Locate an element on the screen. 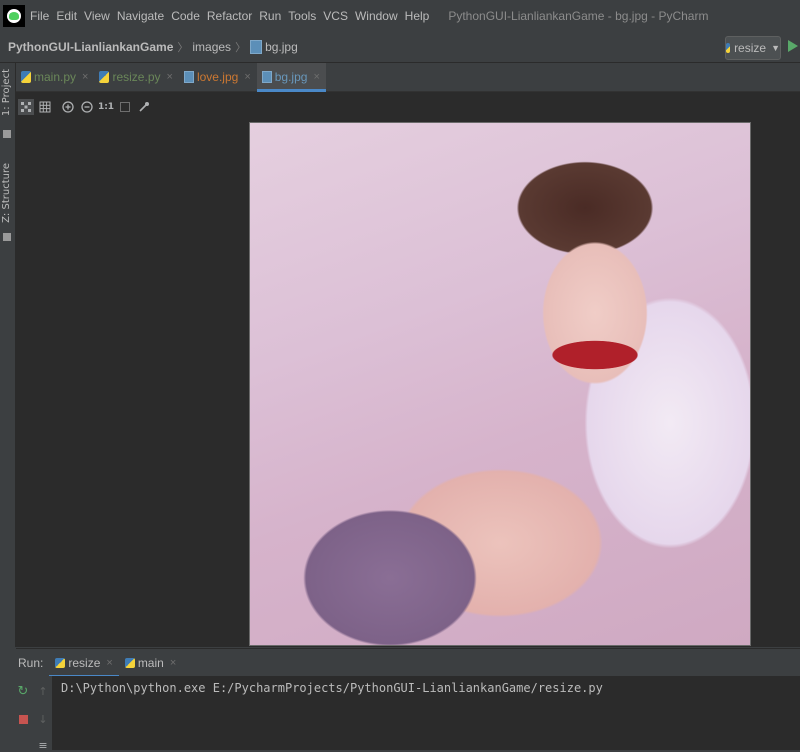 The width and height of the screenshot is (800, 752). run-panel-toolbar: ↻ ↑ ↓ ≡ is located at coordinates (26, 714).